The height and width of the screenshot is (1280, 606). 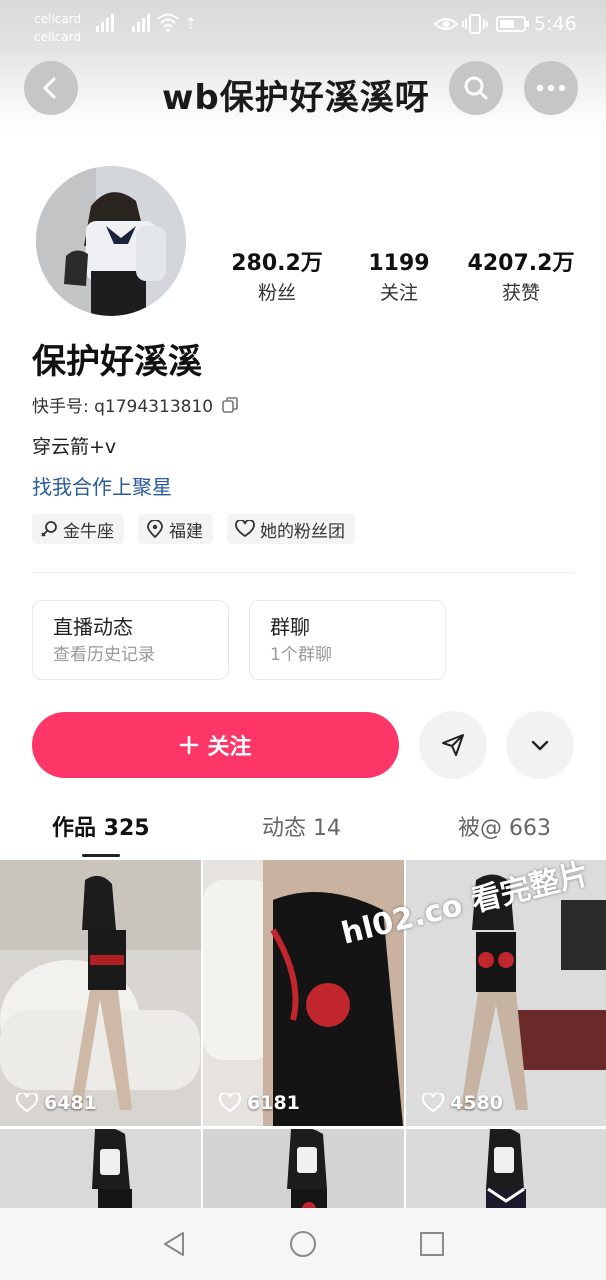 I want to click on follow-label: 关注, so click(x=229, y=747).